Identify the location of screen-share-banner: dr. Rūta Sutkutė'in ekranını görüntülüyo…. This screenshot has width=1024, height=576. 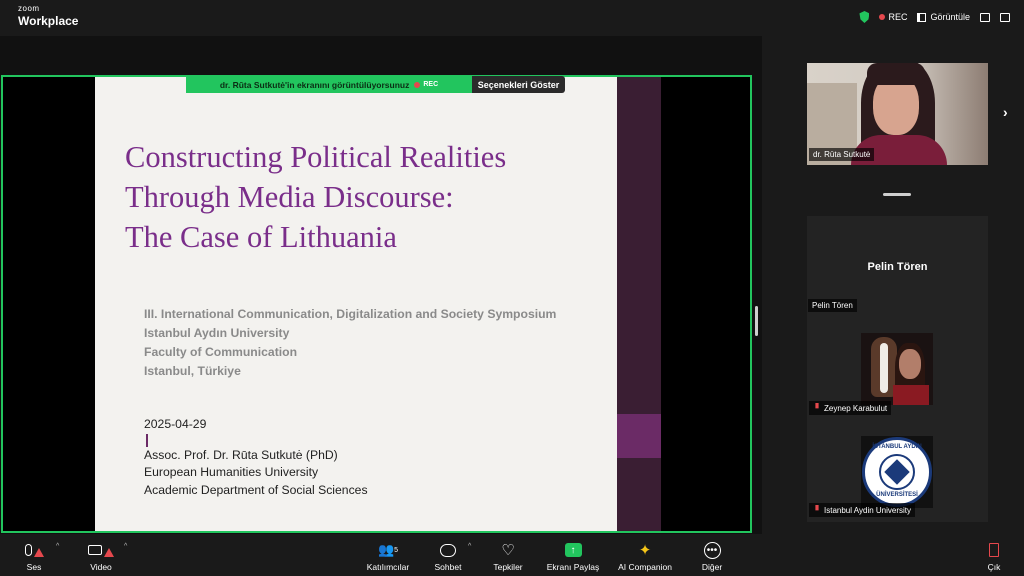
(329, 84).